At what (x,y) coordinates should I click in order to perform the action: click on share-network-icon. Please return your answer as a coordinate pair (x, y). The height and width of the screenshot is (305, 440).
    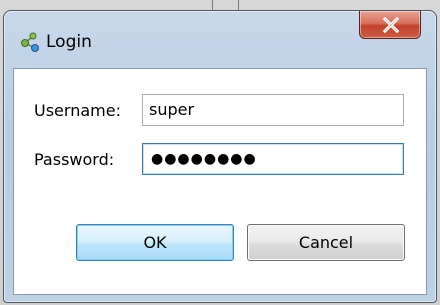
    Looking at the image, I should click on (30, 42).